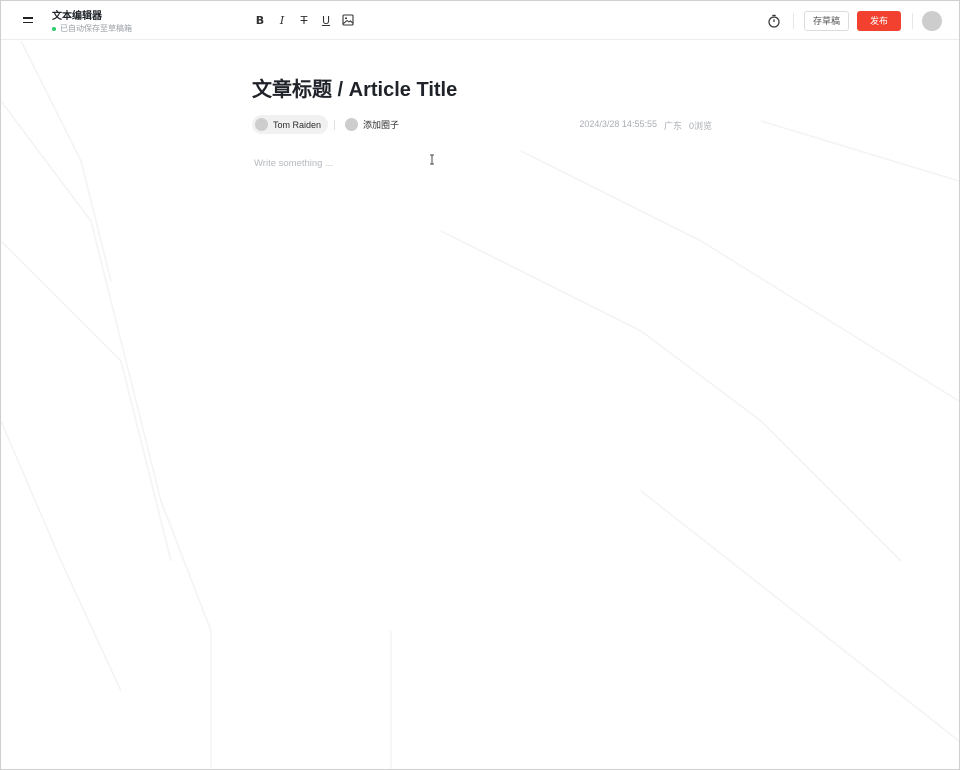 The image size is (960, 770). What do you see at coordinates (432, 159) in the screenshot?
I see `text-cursor-icon` at bounding box center [432, 159].